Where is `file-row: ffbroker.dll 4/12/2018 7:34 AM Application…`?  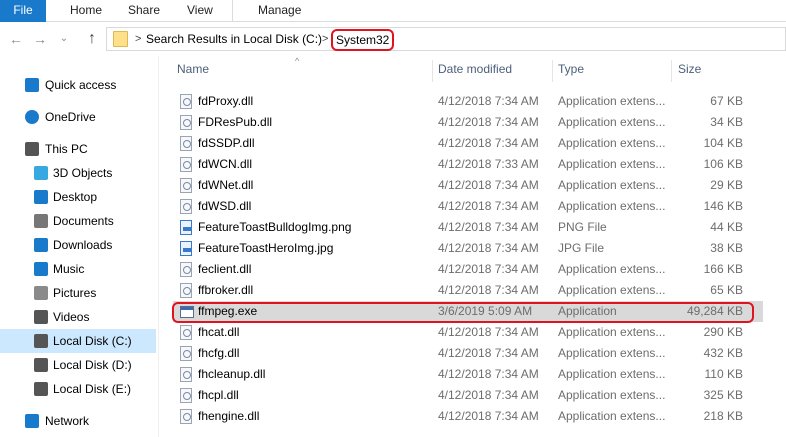
file-row: ffbroker.dll 4/12/2018 7:34 AM Application… is located at coordinates (468, 290).